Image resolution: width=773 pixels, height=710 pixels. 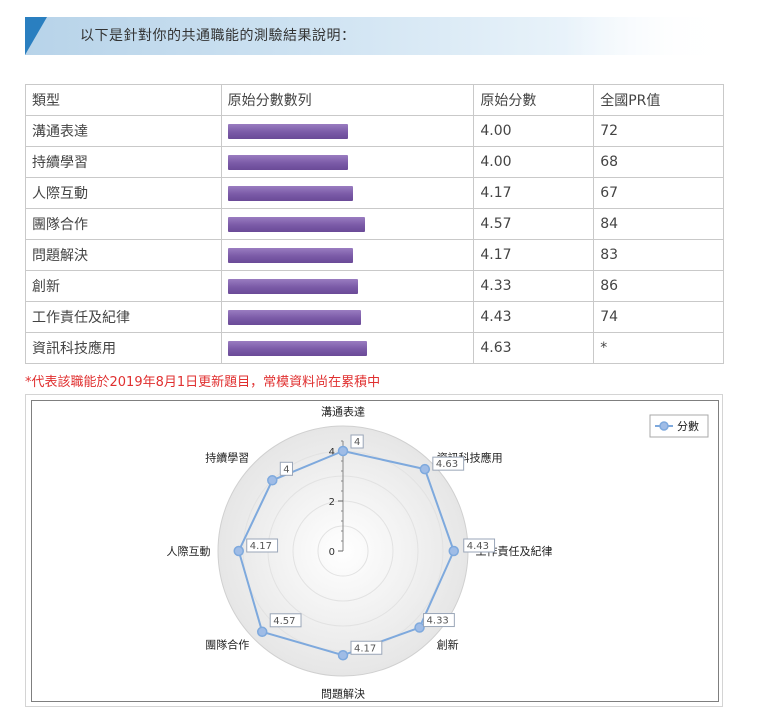 What do you see at coordinates (534, 224) in the screenshot?
I see `cell-score: 4.57` at bounding box center [534, 224].